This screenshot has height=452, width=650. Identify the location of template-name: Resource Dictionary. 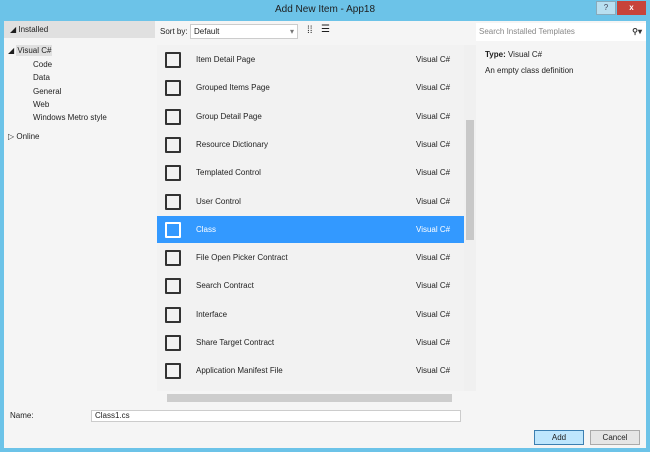
(232, 144).